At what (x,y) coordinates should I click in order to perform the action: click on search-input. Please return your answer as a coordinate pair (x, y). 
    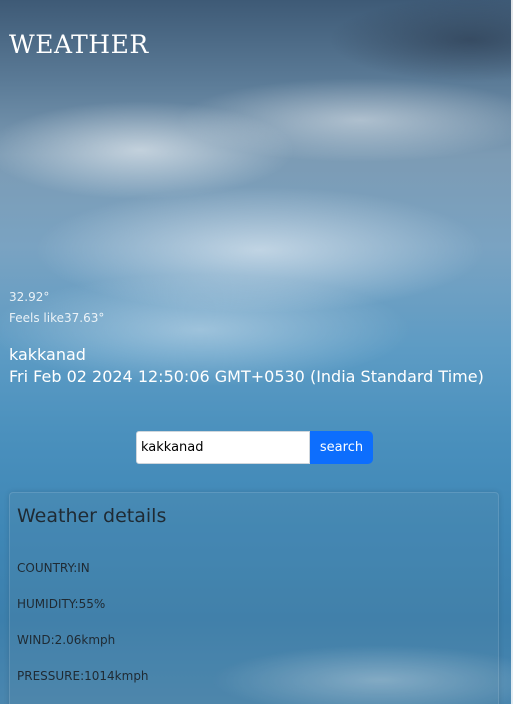
    Looking at the image, I should click on (223, 447).